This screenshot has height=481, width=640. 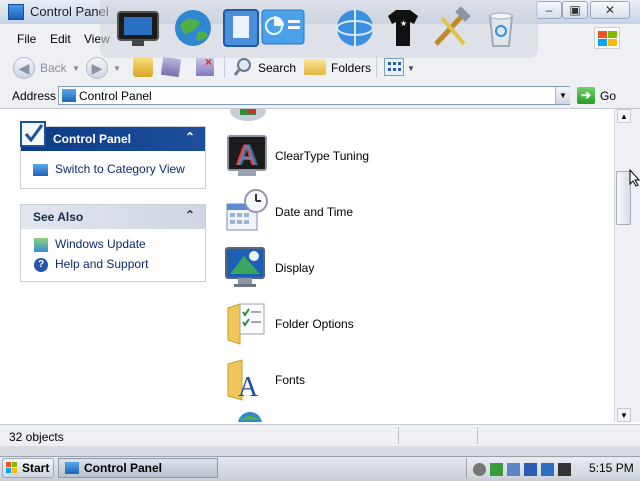 What do you see at coordinates (171, 67) in the screenshot?
I see `move-to-icon` at bounding box center [171, 67].